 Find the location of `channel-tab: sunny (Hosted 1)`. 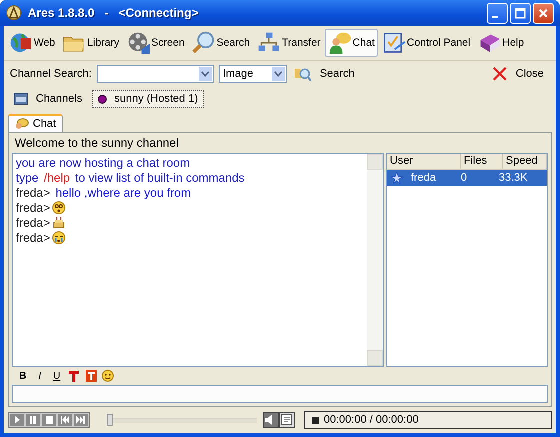

channel-tab: sunny (Hosted 1) is located at coordinates (148, 99).